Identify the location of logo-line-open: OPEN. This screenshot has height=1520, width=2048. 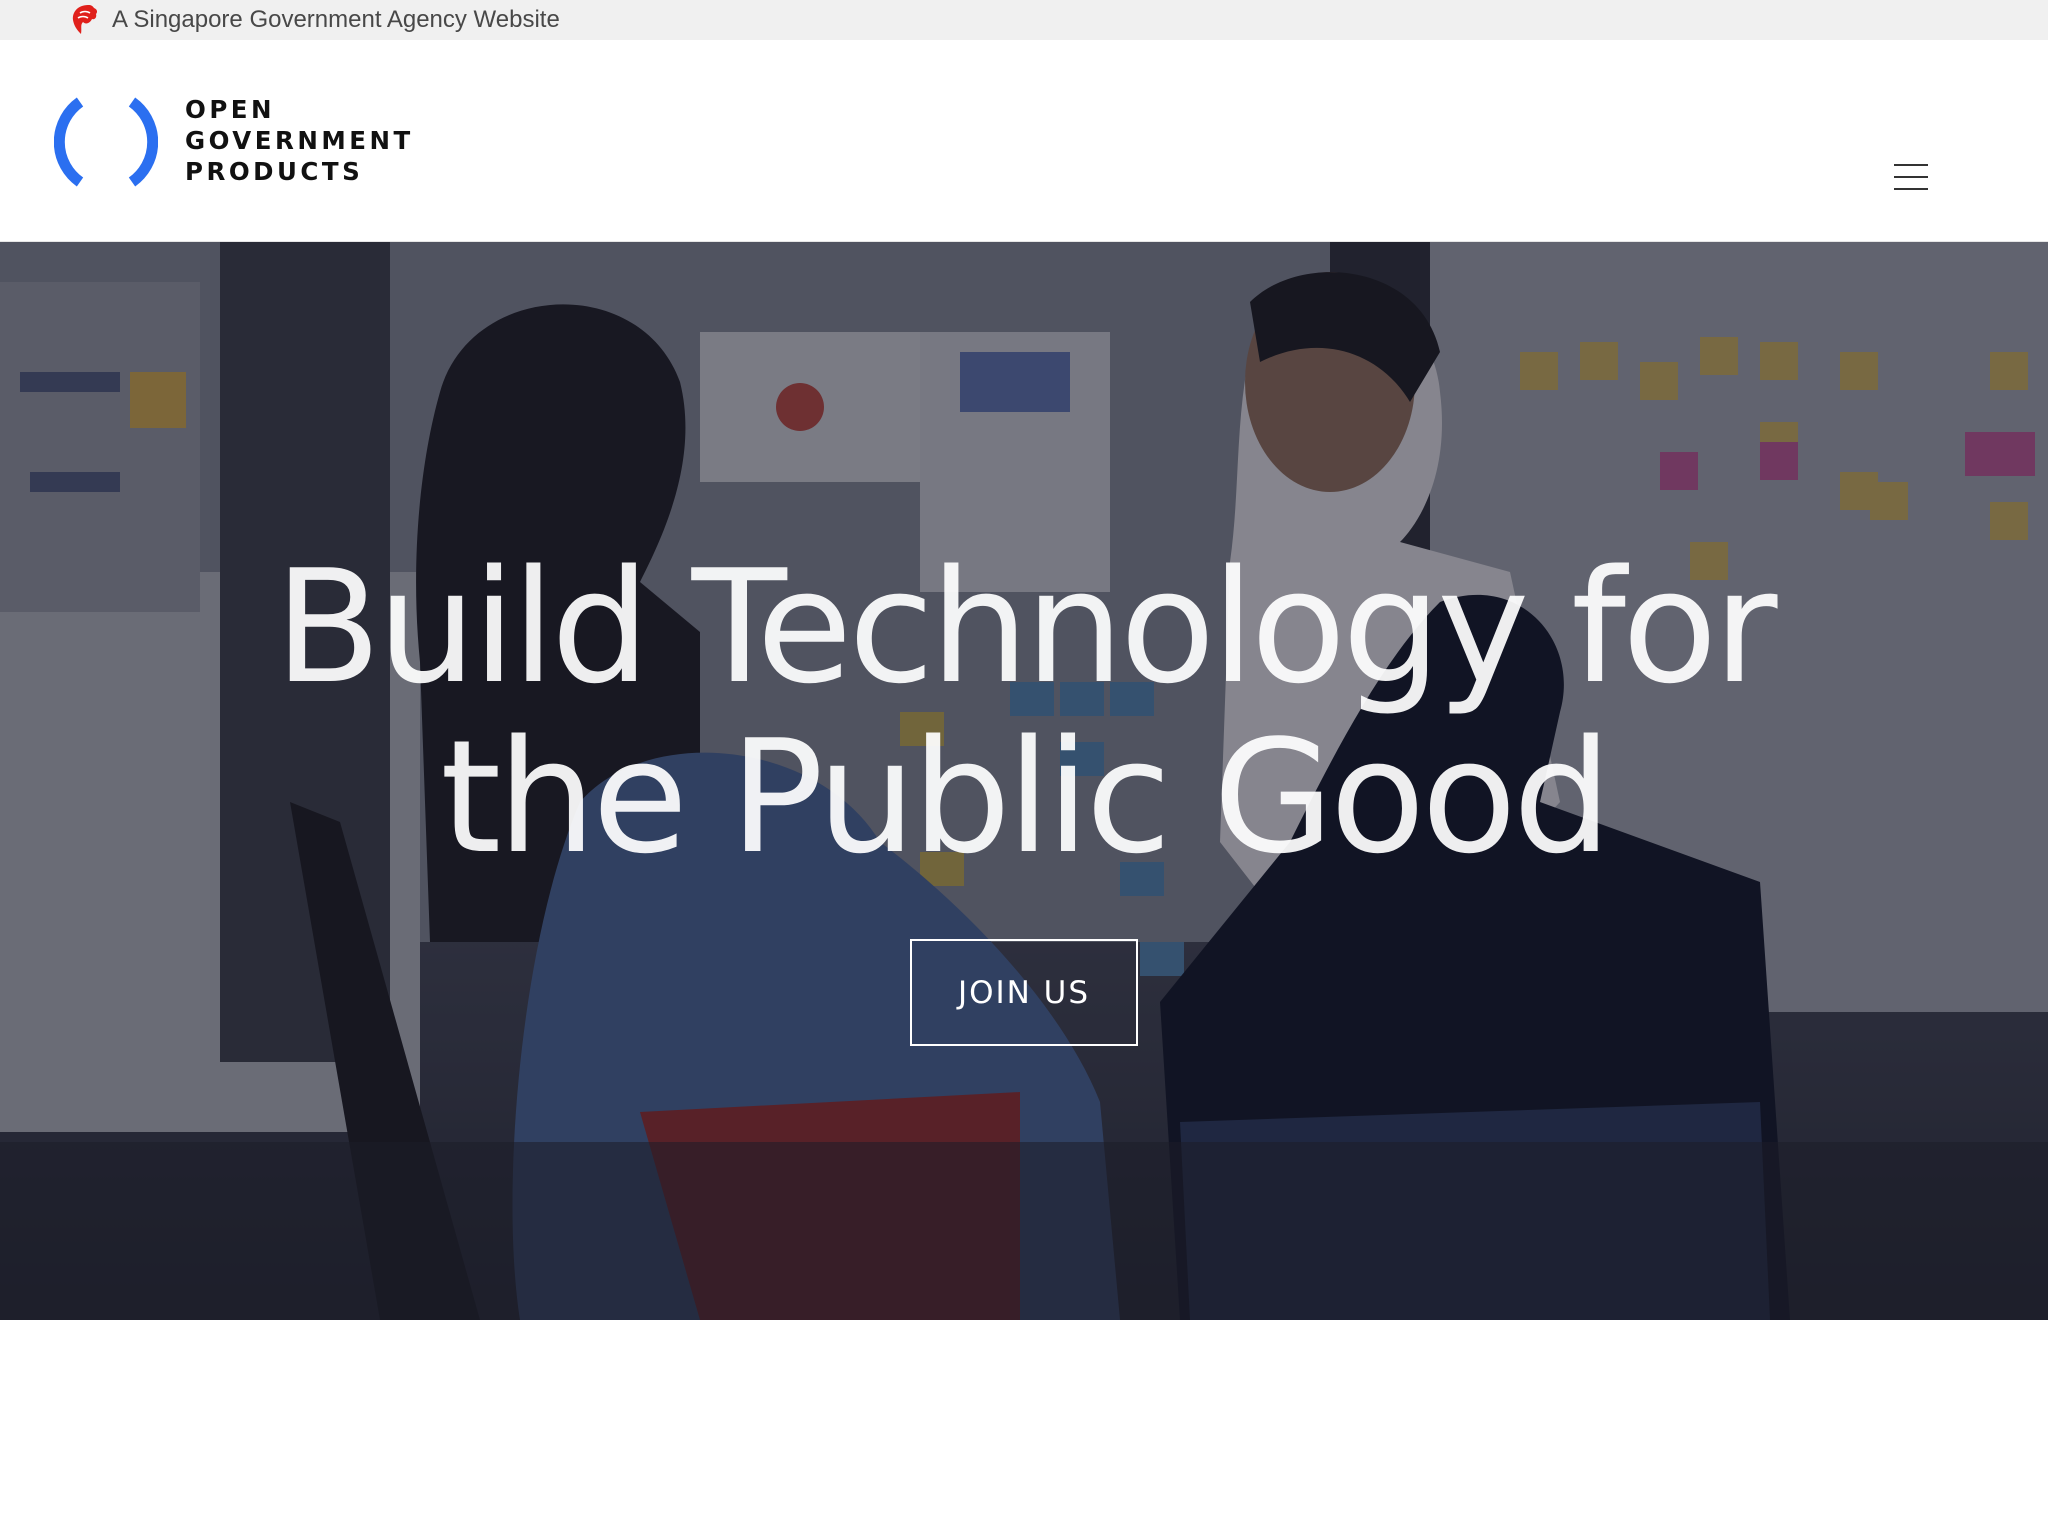
(230, 109).